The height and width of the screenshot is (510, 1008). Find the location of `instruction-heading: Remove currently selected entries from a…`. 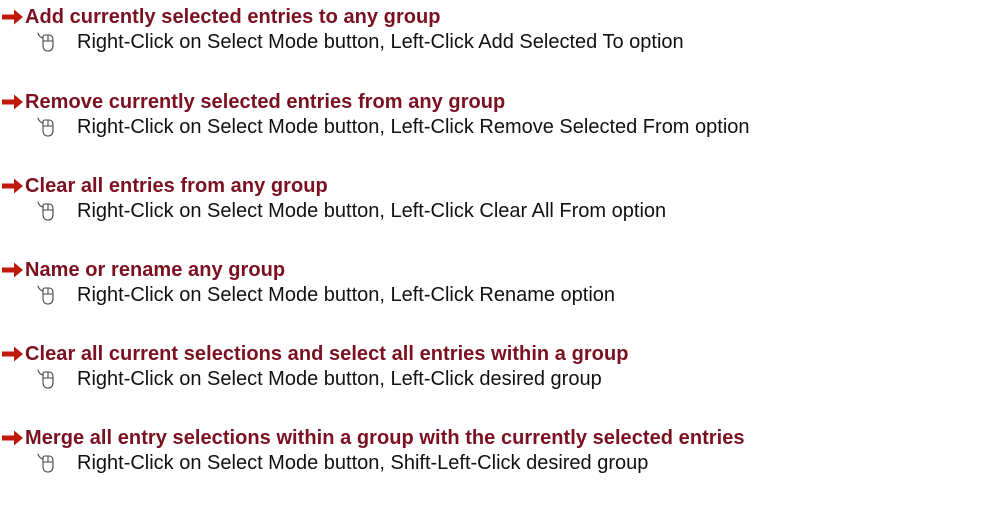

instruction-heading: Remove currently selected entries from a… is located at coordinates (252, 102).